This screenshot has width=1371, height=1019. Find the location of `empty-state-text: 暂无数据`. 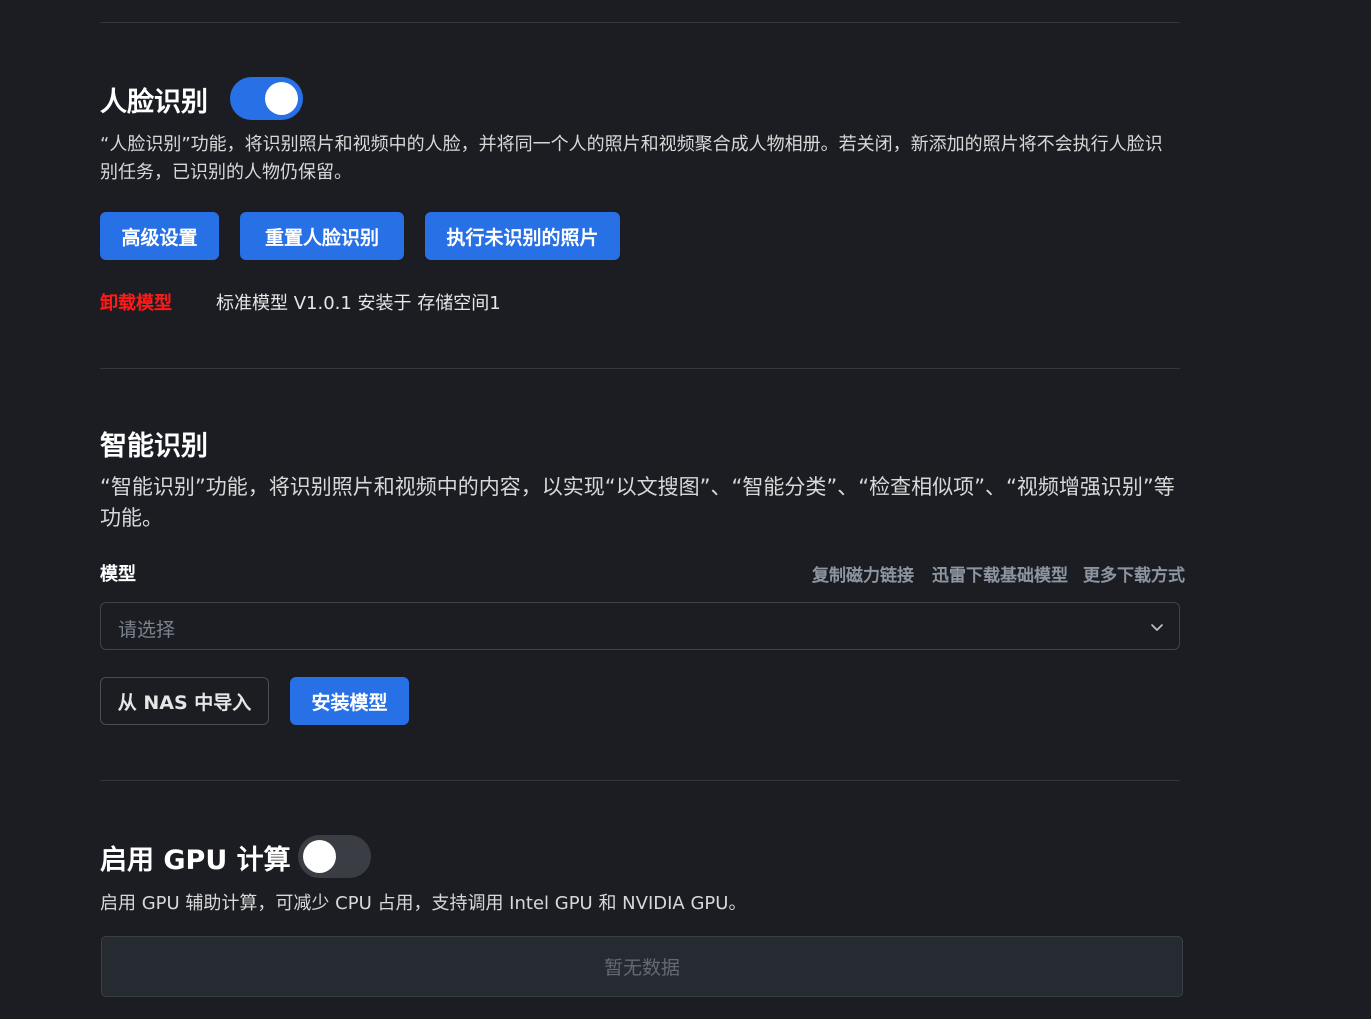

empty-state-text: 暂无数据 is located at coordinates (641, 968).